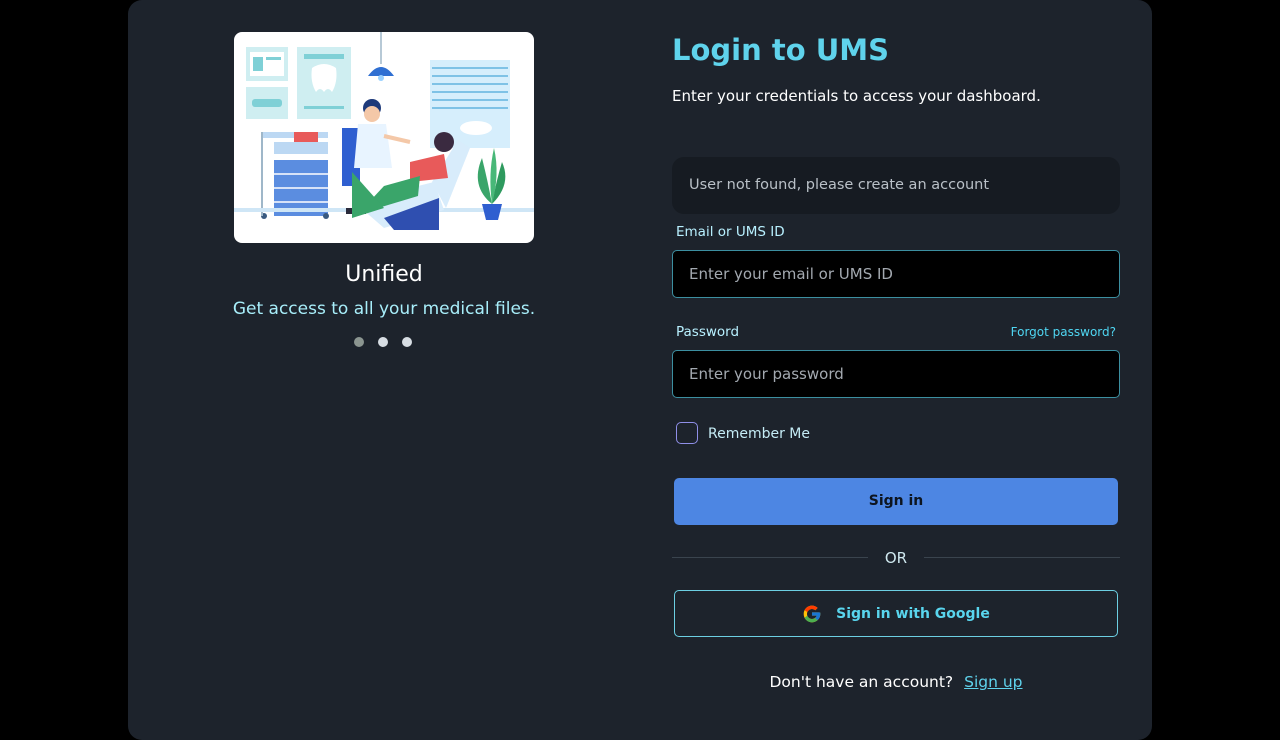 This screenshot has height=740, width=1280. Describe the element at coordinates (708, 332) in the screenshot. I see `password-label: Password` at that location.